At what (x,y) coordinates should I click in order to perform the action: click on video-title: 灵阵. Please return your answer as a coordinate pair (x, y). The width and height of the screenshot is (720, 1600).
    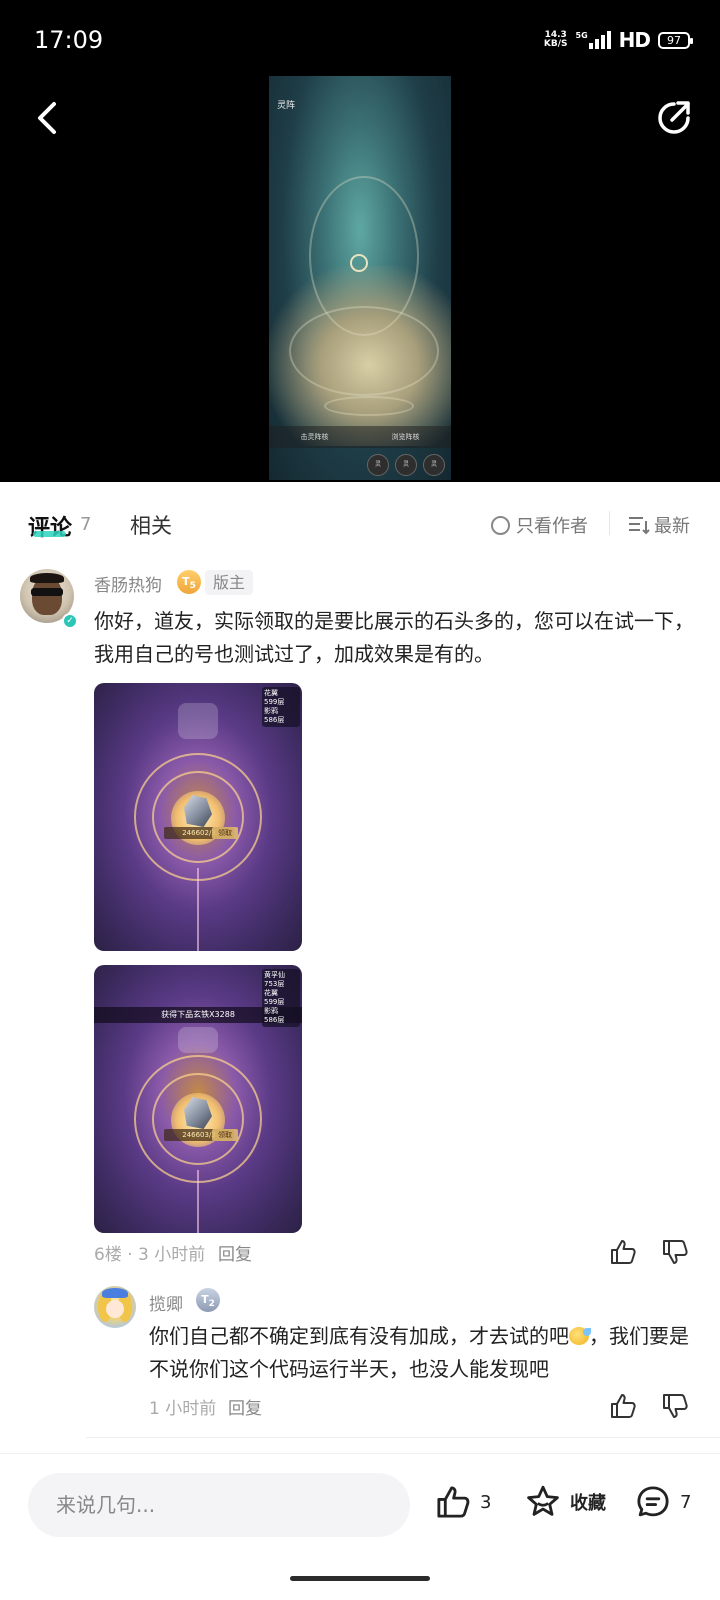
    Looking at the image, I should click on (286, 106).